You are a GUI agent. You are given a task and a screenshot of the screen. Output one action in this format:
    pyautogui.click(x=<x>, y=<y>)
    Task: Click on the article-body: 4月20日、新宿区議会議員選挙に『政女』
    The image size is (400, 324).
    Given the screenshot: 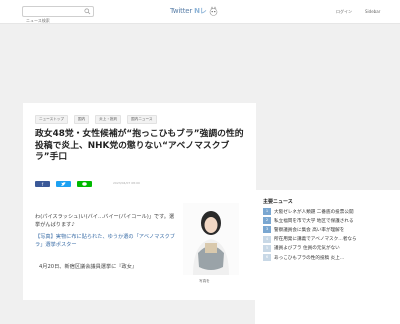 What is the action you would take?
    pyautogui.click(x=88, y=267)
    